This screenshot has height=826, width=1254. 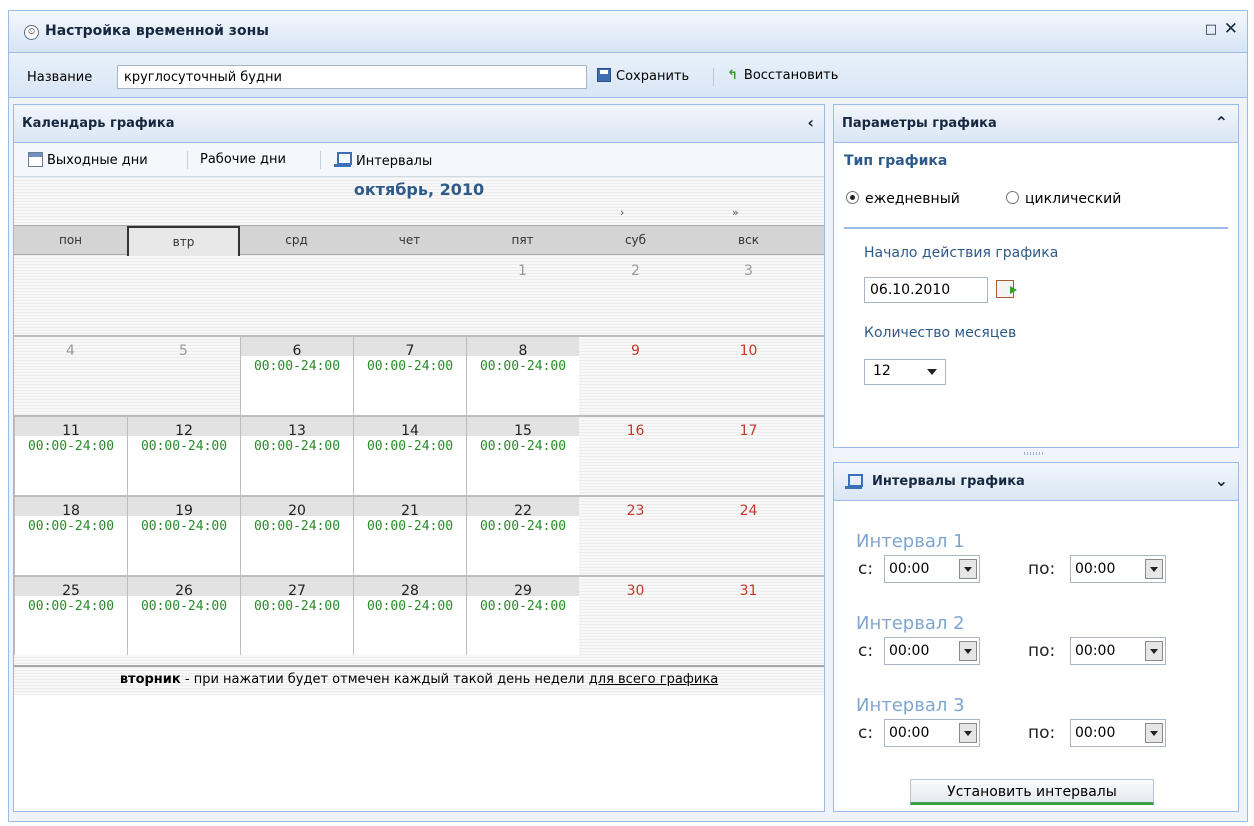 What do you see at coordinates (635, 296) in the screenshot?
I see `calendar-day-cell: 2` at bounding box center [635, 296].